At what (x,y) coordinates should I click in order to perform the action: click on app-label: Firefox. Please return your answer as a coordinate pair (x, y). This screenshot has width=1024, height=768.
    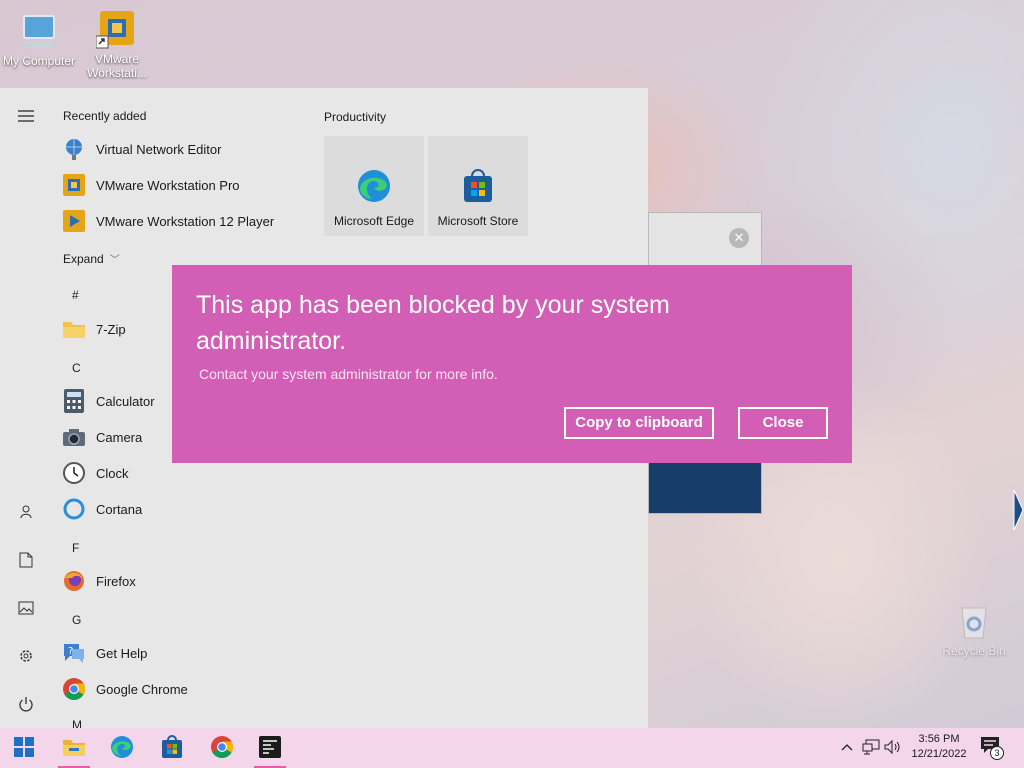
    Looking at the image, I should click on (116, 581).